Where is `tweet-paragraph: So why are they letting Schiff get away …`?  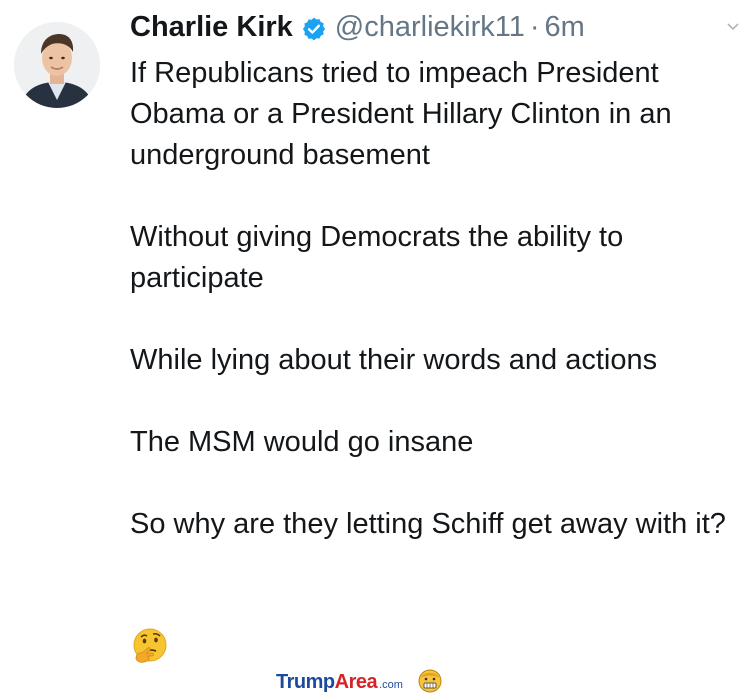 tweet-paragraph: So why are they letting Schiff get away … is located at coordinates (428, 524).